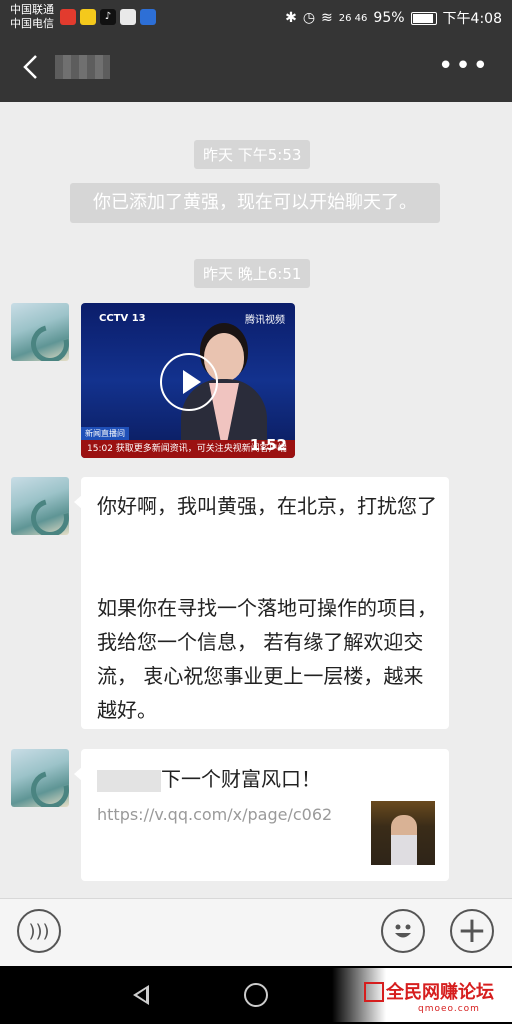 This screenshot has width=512, height=1024. I want to click on watermark-text: 全民网赚论坛, so click(440, 992).